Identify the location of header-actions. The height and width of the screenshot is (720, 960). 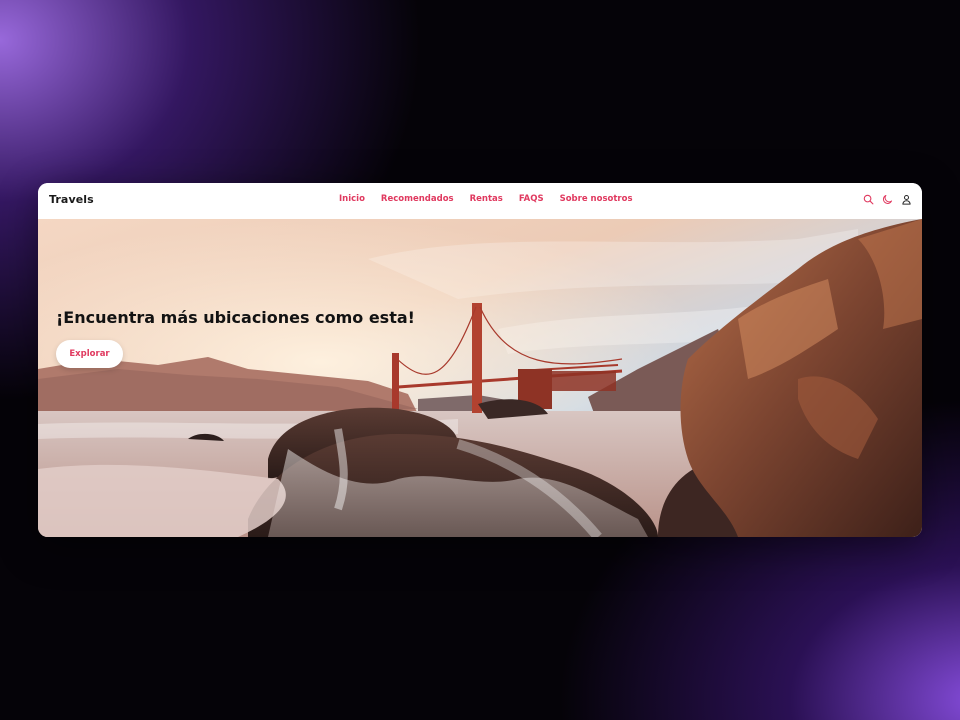
(887, 199).